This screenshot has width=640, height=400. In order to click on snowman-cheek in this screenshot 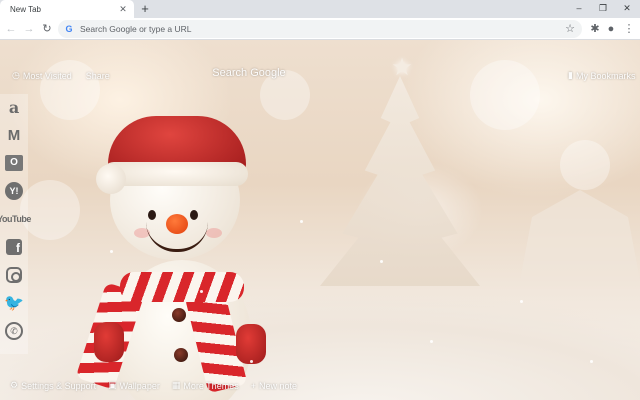, I will do `click(214, 233)`.